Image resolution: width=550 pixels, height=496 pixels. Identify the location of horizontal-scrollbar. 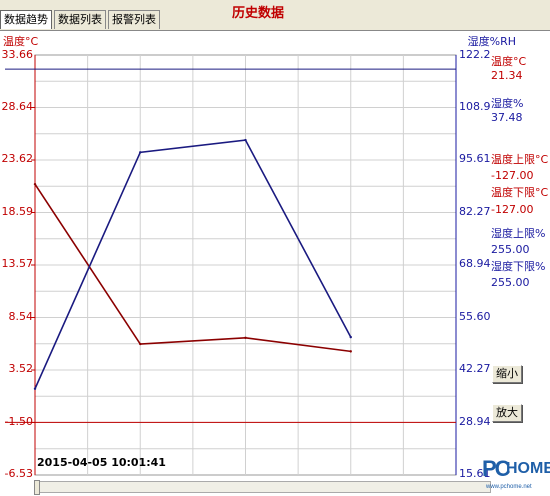
(262, 487).